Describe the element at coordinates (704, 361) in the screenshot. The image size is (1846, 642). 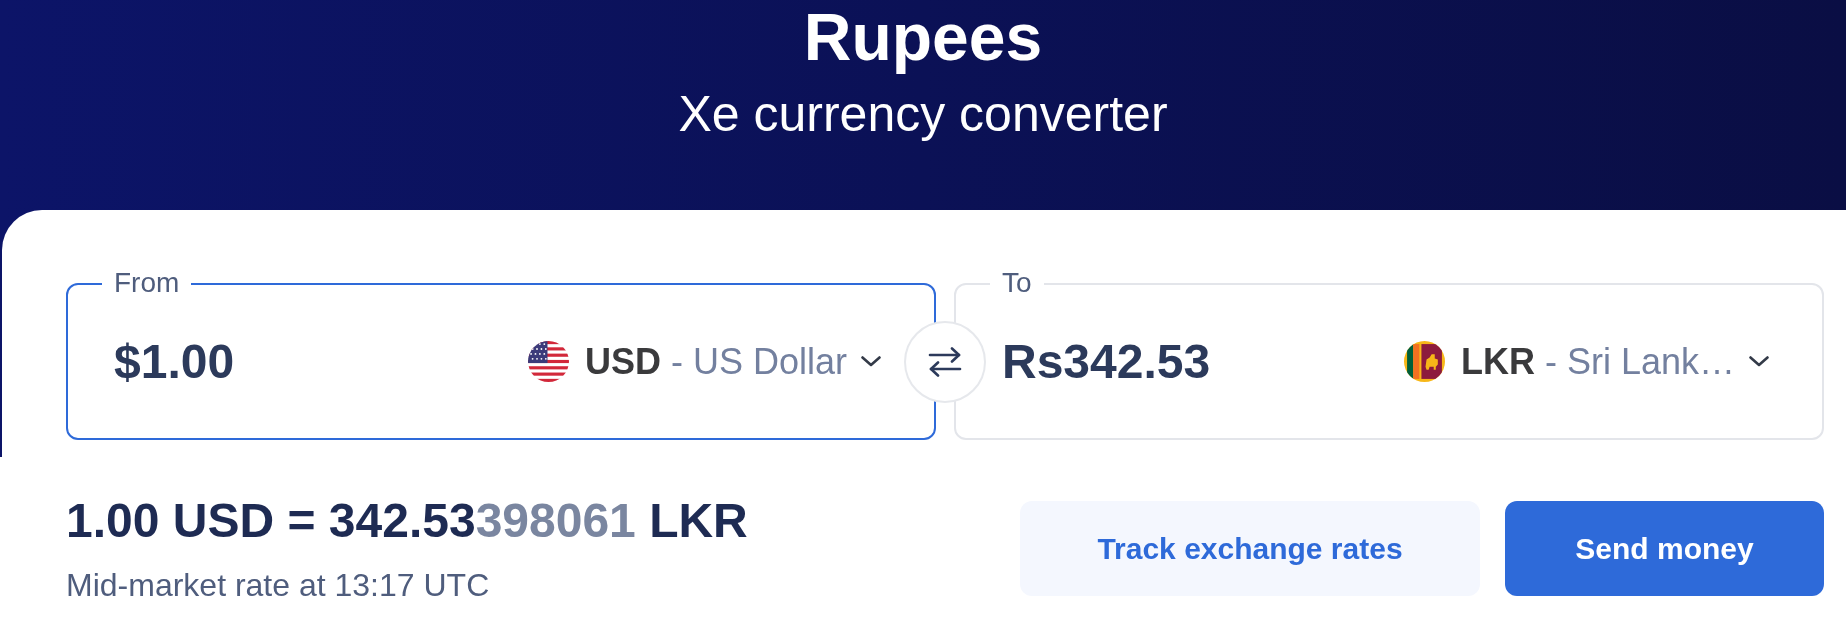
I see `currency-select: USD - US Dollar` at that location.